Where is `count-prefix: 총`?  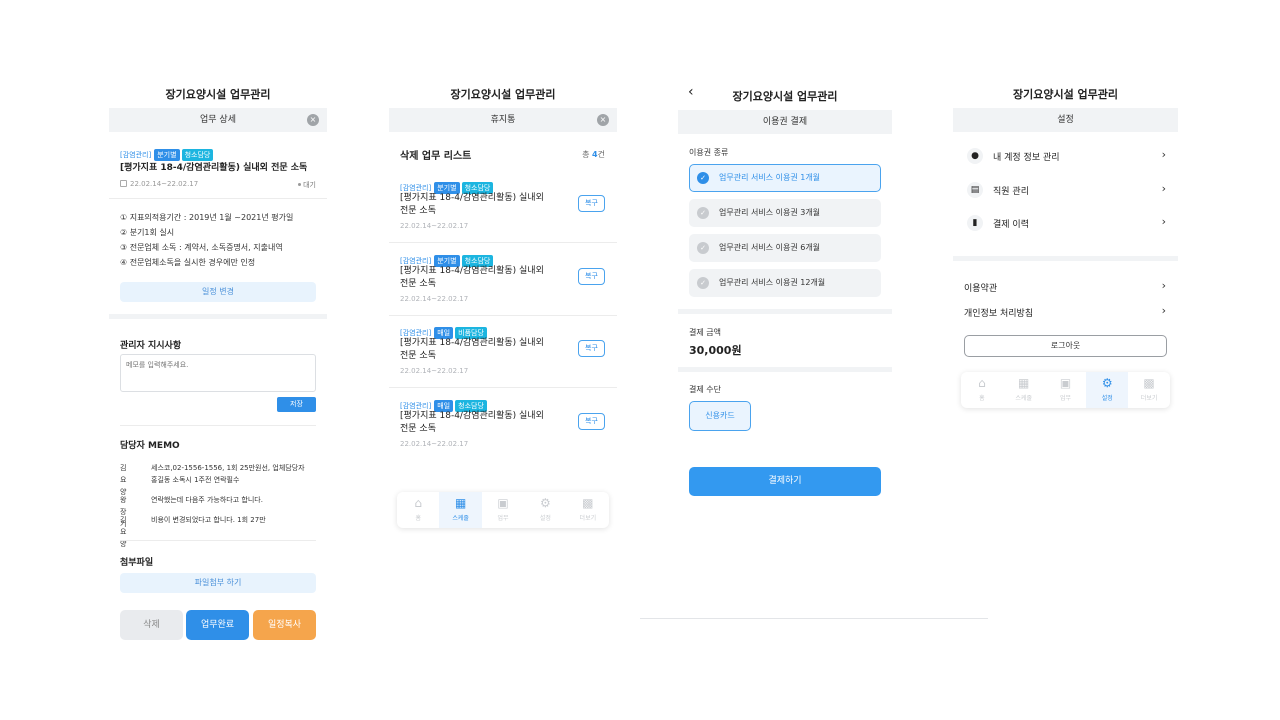
count-prefix: 총 is located at coordinates (587, 154).